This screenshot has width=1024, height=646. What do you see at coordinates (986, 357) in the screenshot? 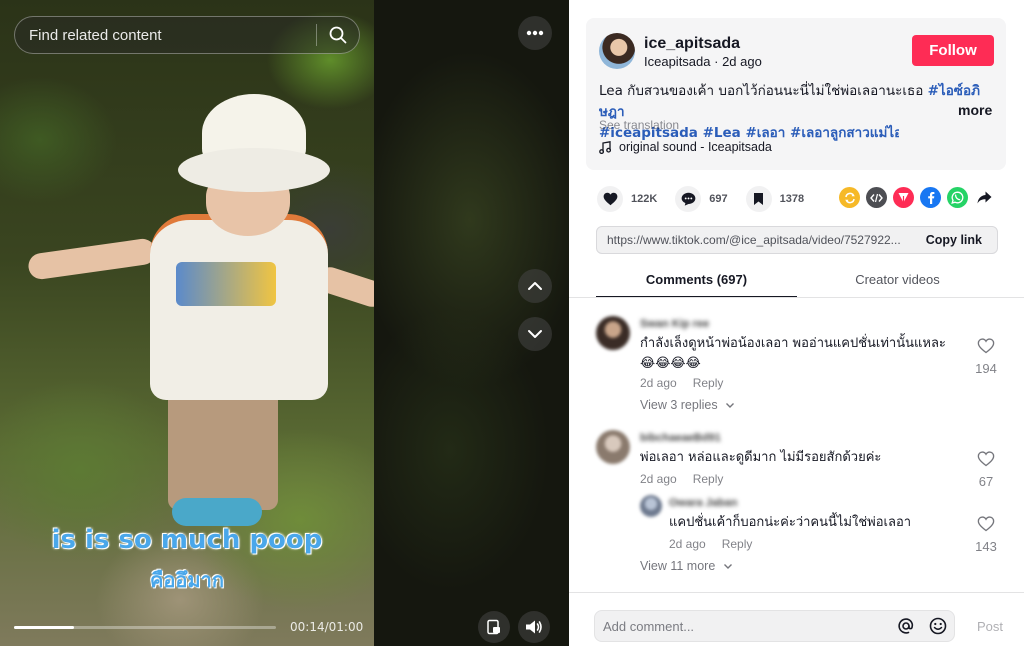
I see `comment-like-button: 194` at bounding box center [986, 357].